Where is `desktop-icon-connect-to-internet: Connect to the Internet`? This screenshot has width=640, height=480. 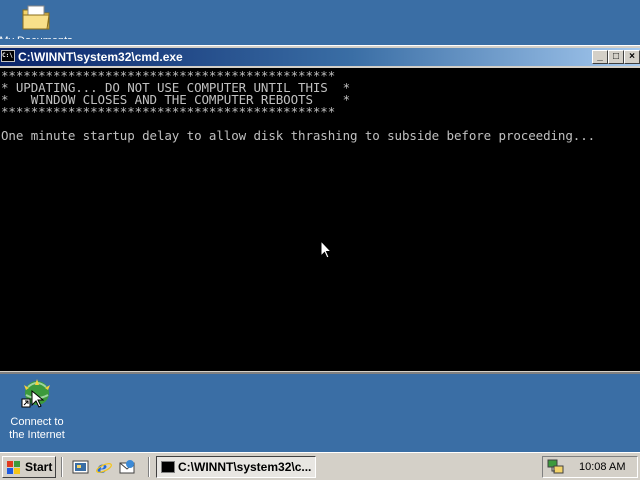
desktop-icon-connect-to-internet: Connect to the Internet is located at coordinates (38, 409).